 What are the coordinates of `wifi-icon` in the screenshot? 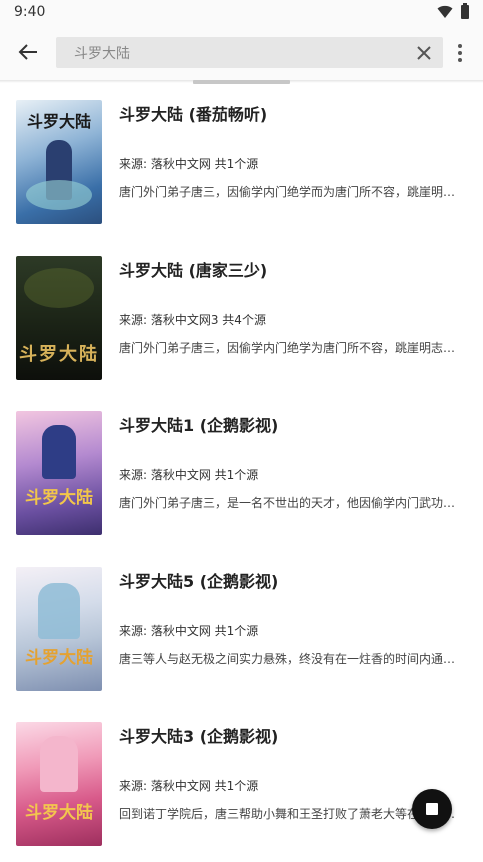 It's located at (445, 11).